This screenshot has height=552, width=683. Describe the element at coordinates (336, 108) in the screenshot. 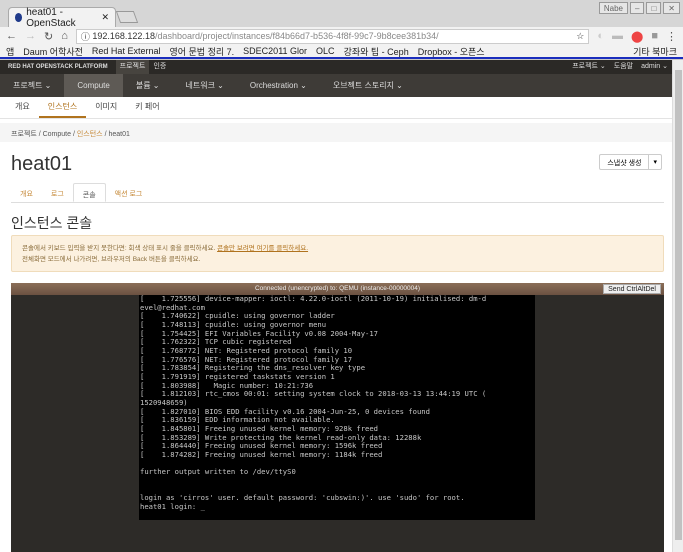

I see `sub-nav: 개요 인스턴스 이미지 키 페어` at that location.